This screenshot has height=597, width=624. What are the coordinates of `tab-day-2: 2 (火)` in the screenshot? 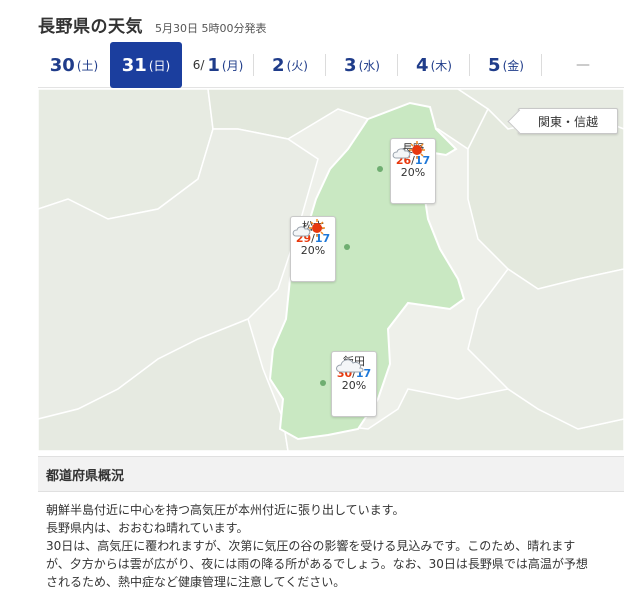 It's located at (290, 65).